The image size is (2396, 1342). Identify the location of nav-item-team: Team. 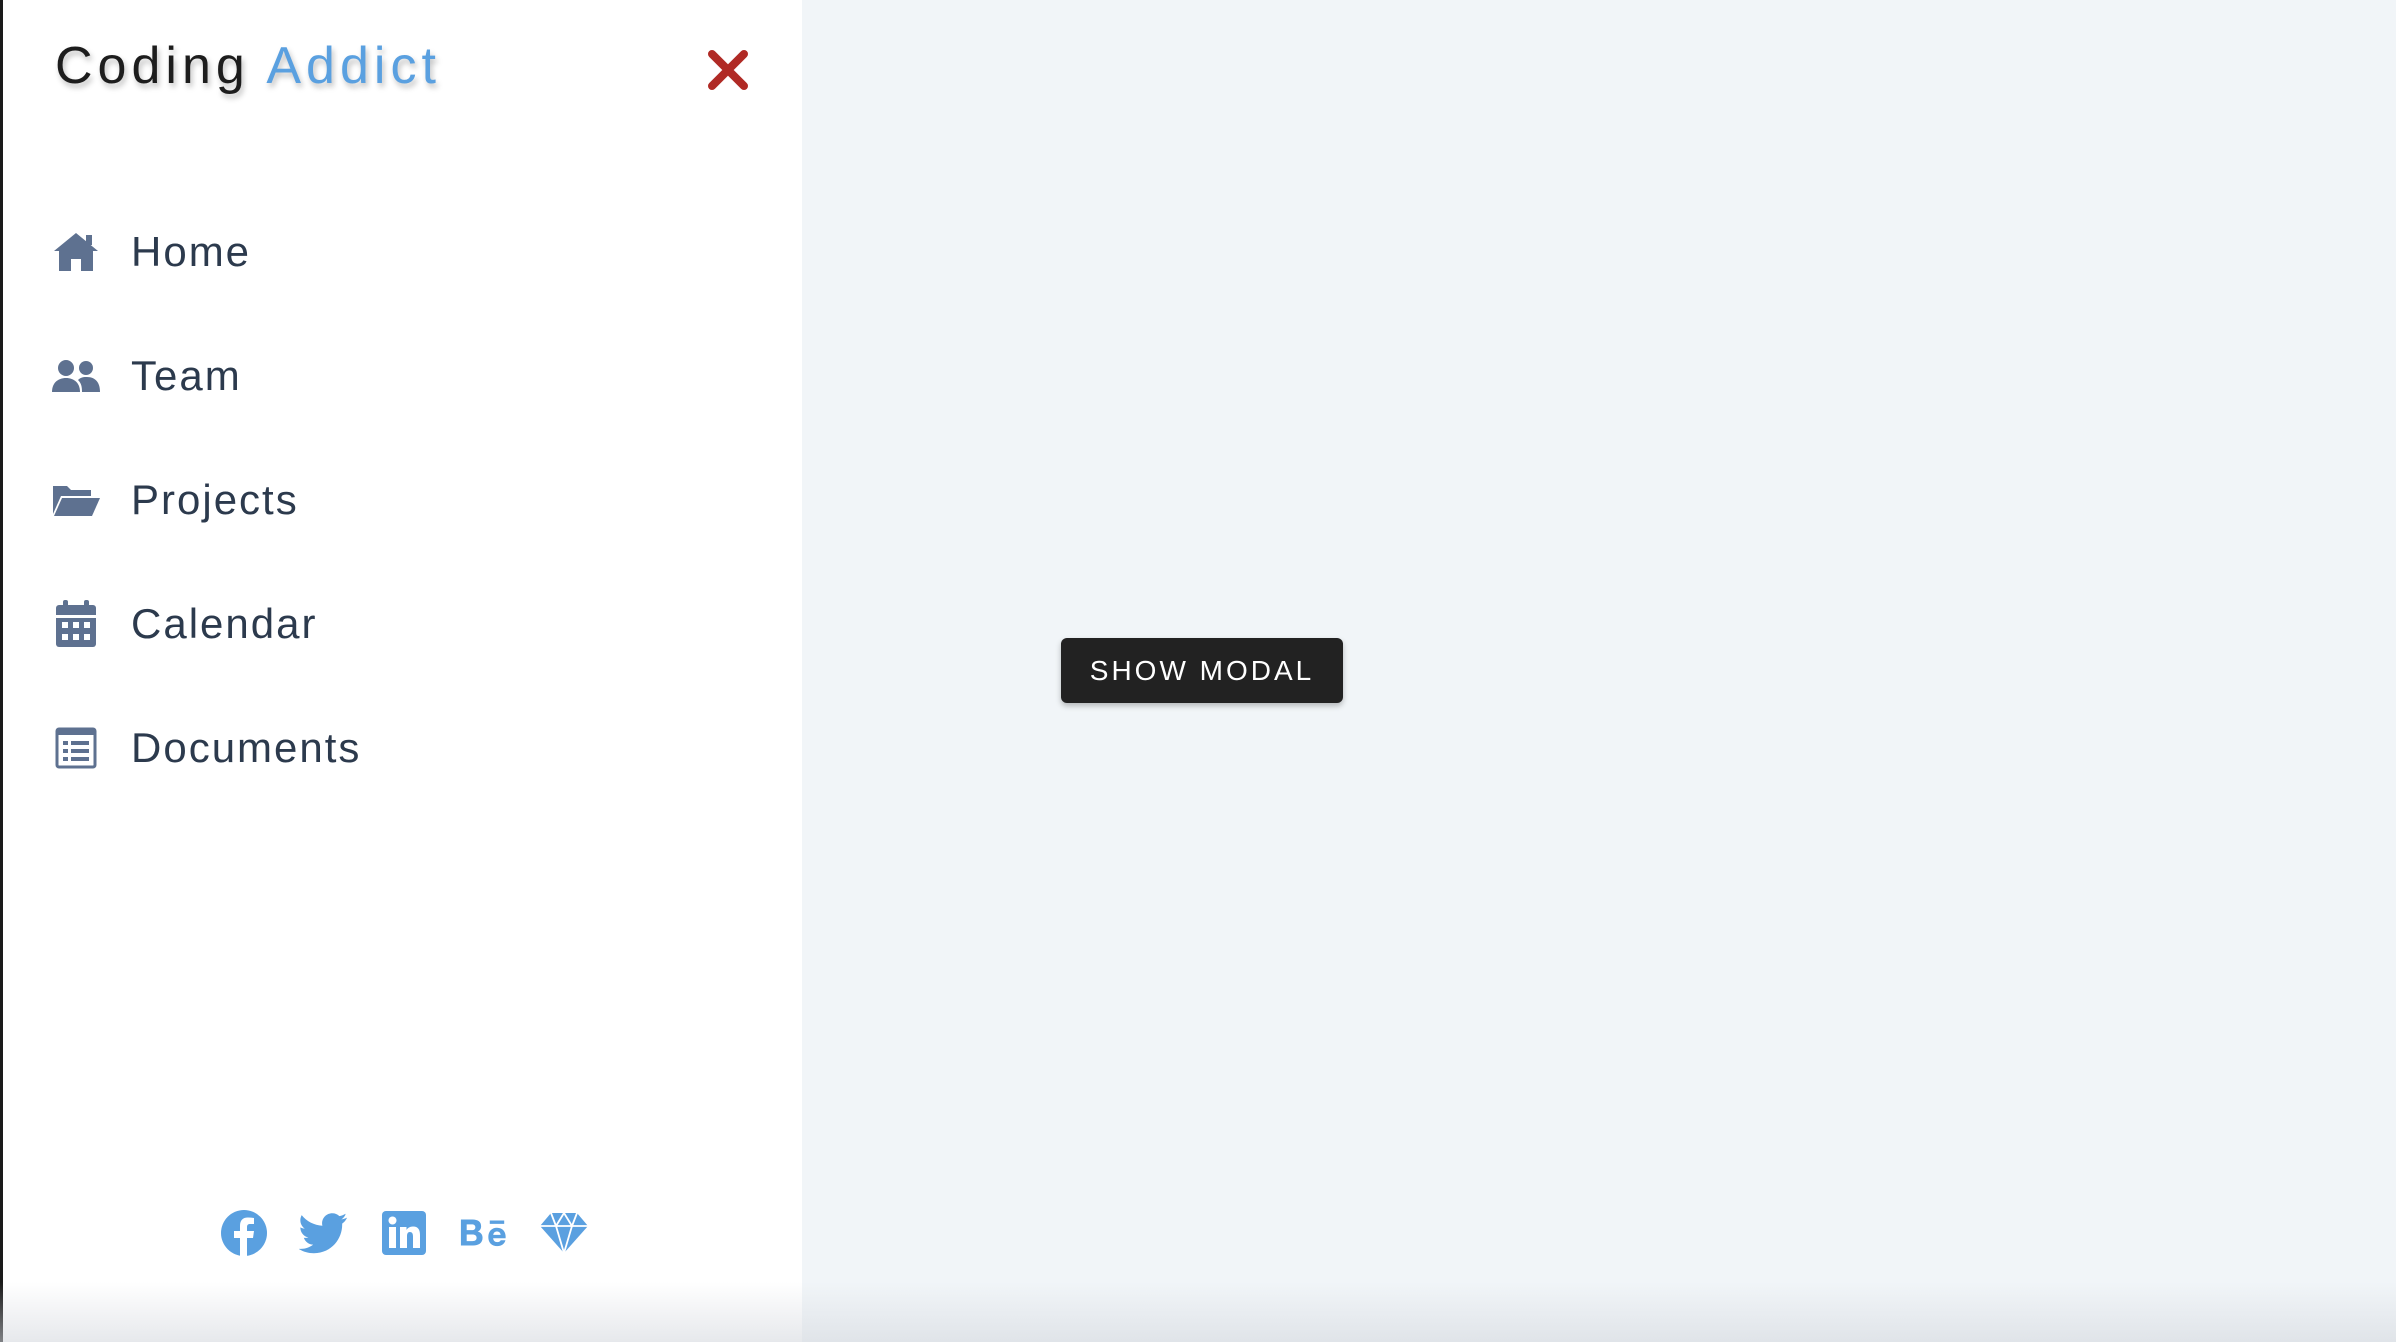
(206, 376).